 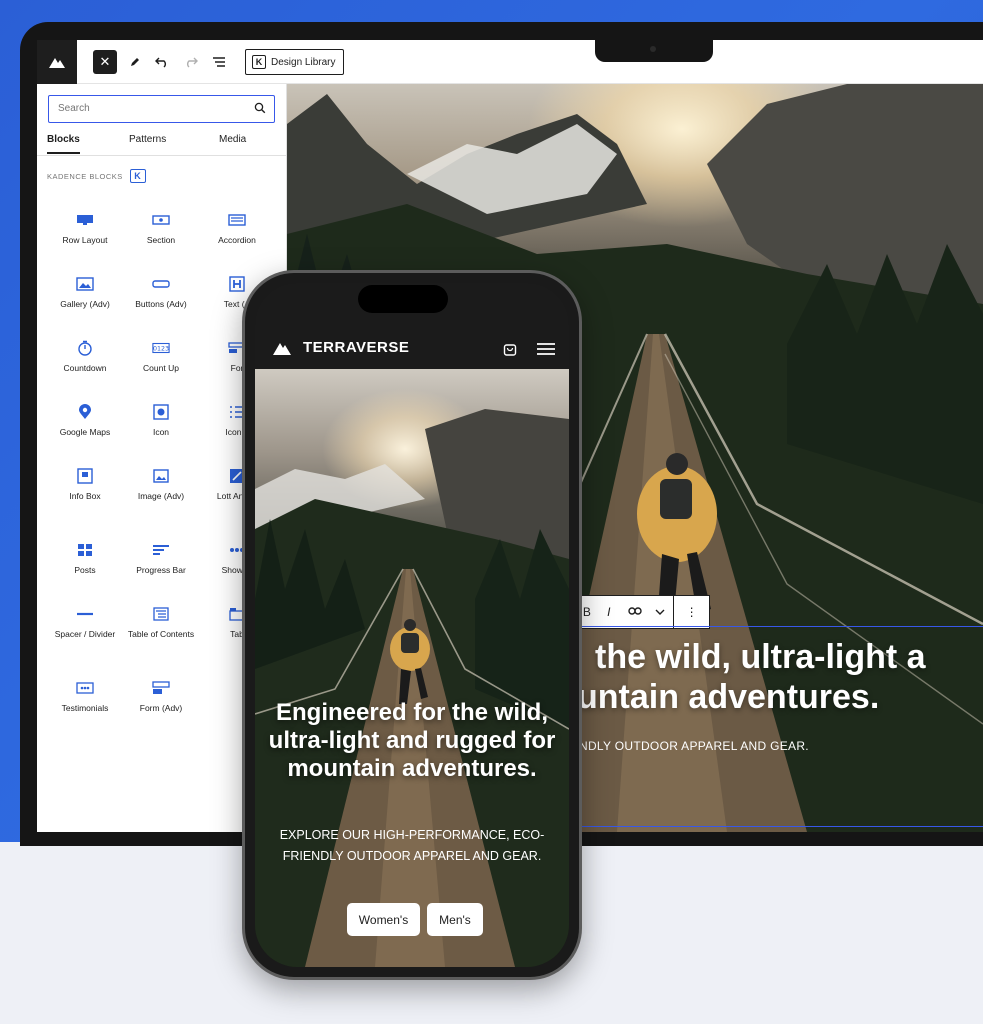 I want to click on tab-patterns: Patterns, so click(x=147, y=143).